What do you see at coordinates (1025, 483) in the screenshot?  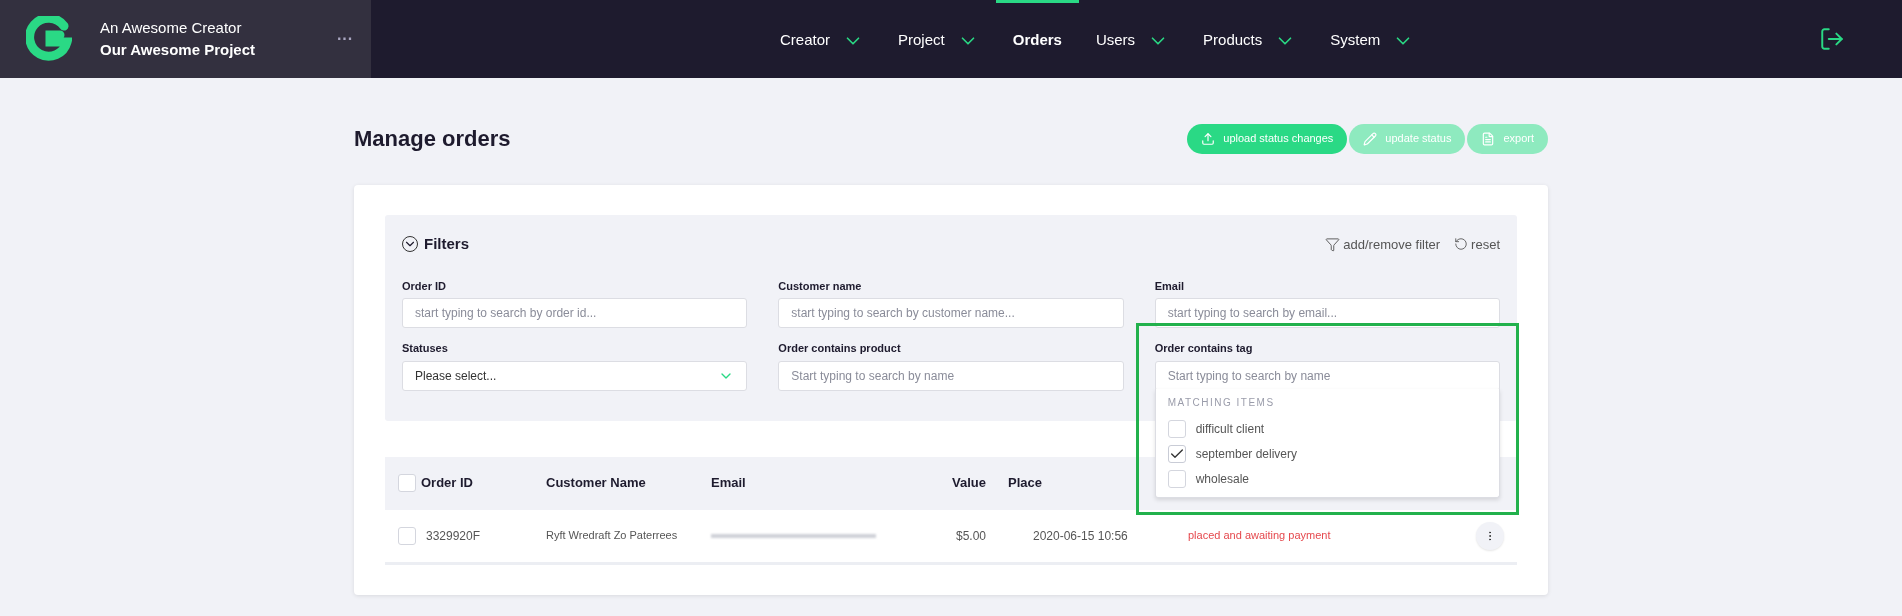 I see `column-header: Place` at bounding box center [1025, 483].